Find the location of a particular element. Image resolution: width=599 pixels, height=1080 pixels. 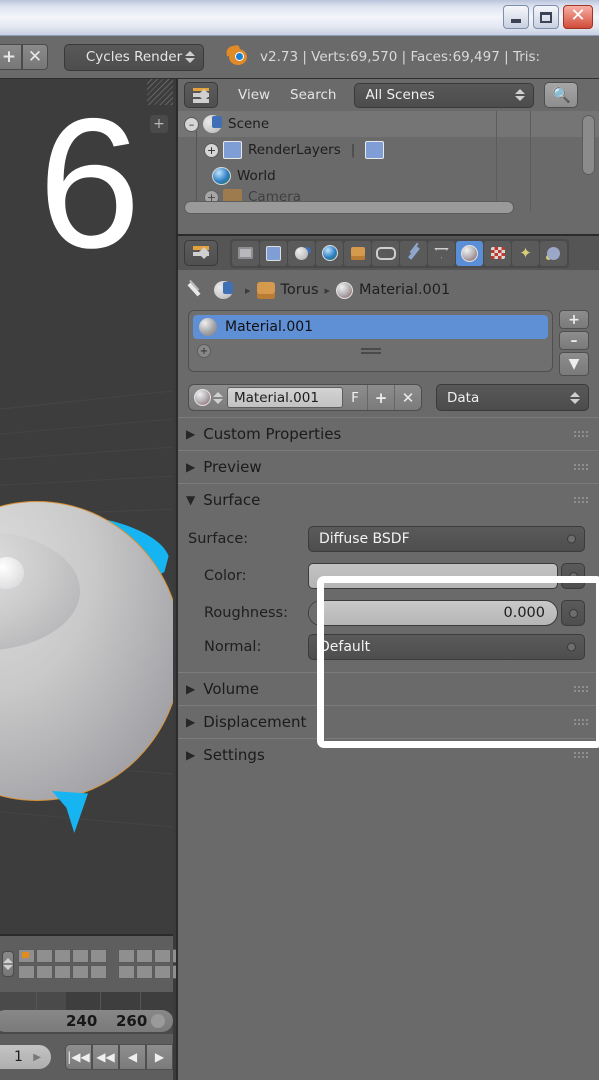

outliner-editor-type-button is located at coordinates (201, 95).